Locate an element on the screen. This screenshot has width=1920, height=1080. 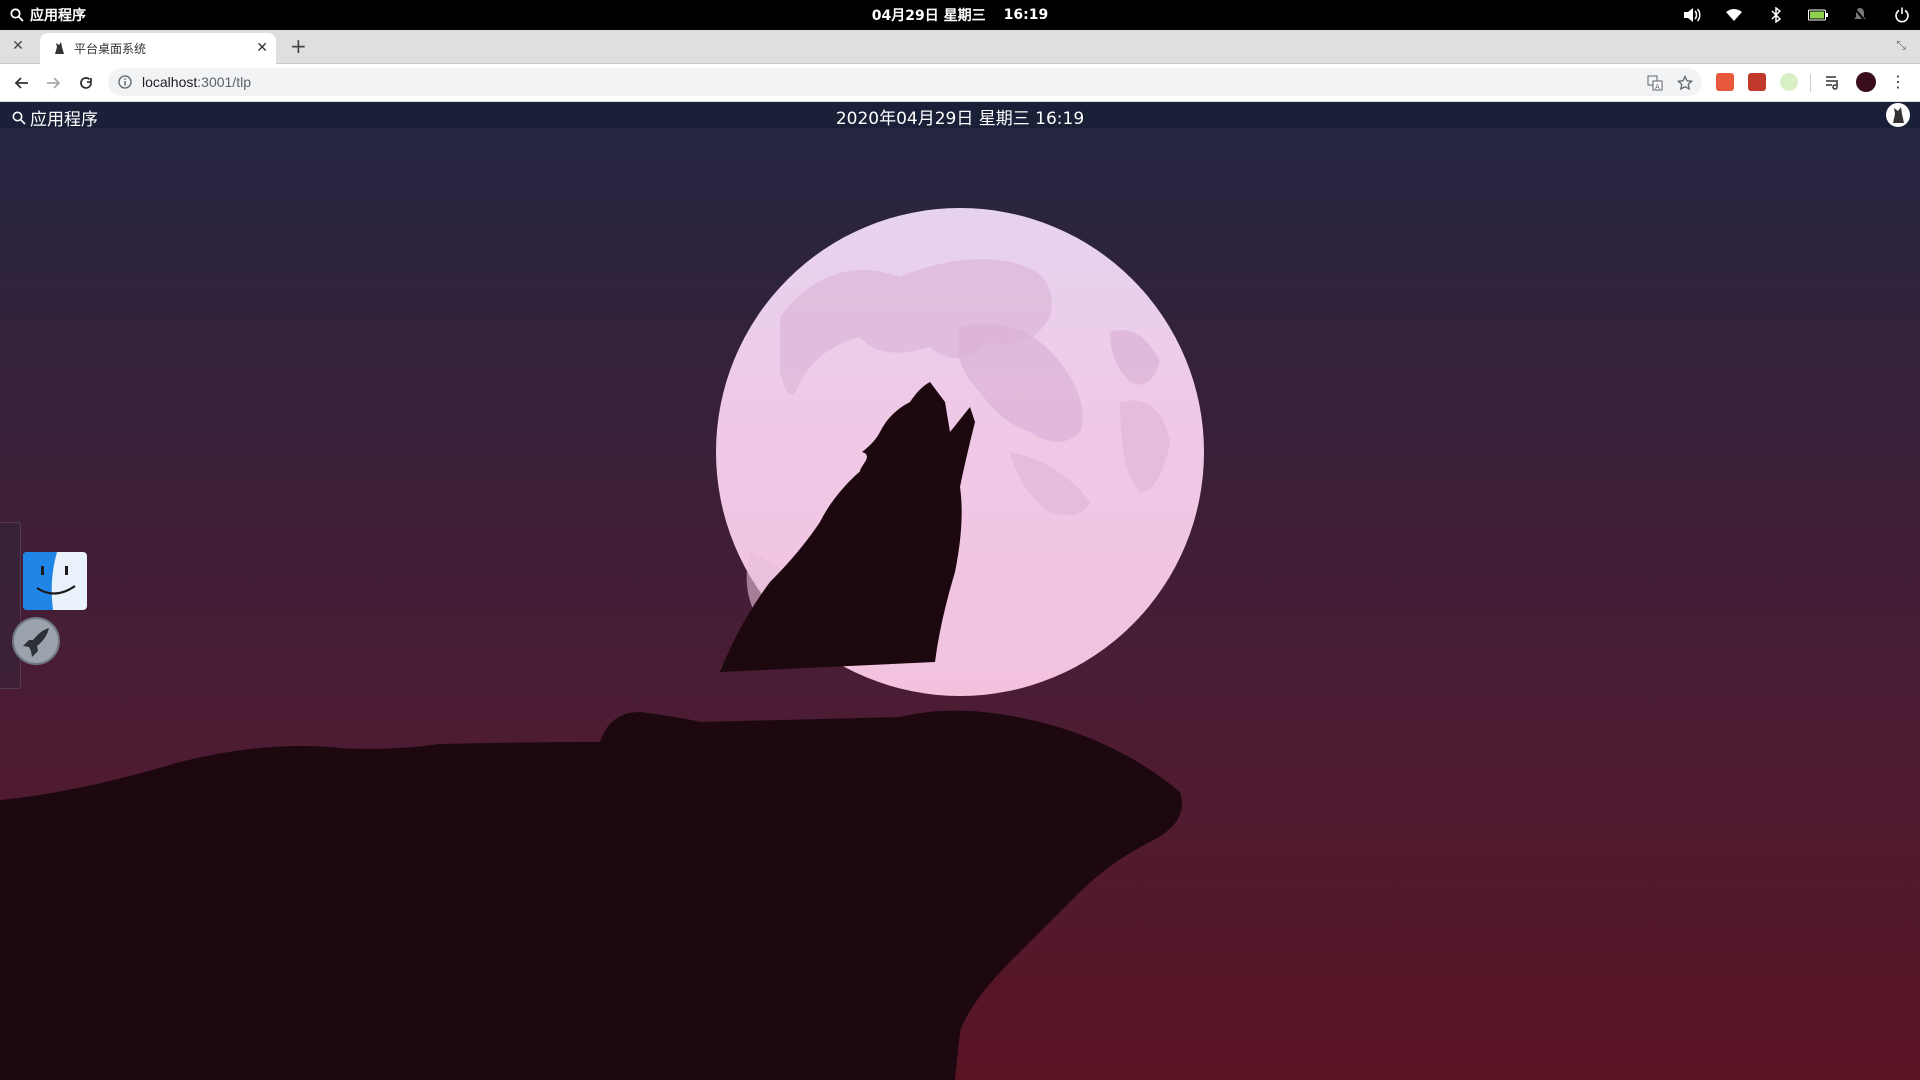
bluetooth-icon is located at coordinates (1776, 15).